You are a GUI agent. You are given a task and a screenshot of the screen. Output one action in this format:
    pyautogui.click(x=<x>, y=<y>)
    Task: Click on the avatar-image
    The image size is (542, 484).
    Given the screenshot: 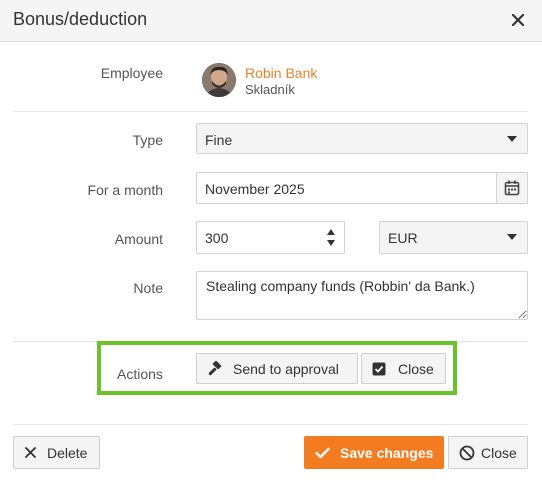 What is the action you would take?
    pyautogui.click(x=219, y=80)
    